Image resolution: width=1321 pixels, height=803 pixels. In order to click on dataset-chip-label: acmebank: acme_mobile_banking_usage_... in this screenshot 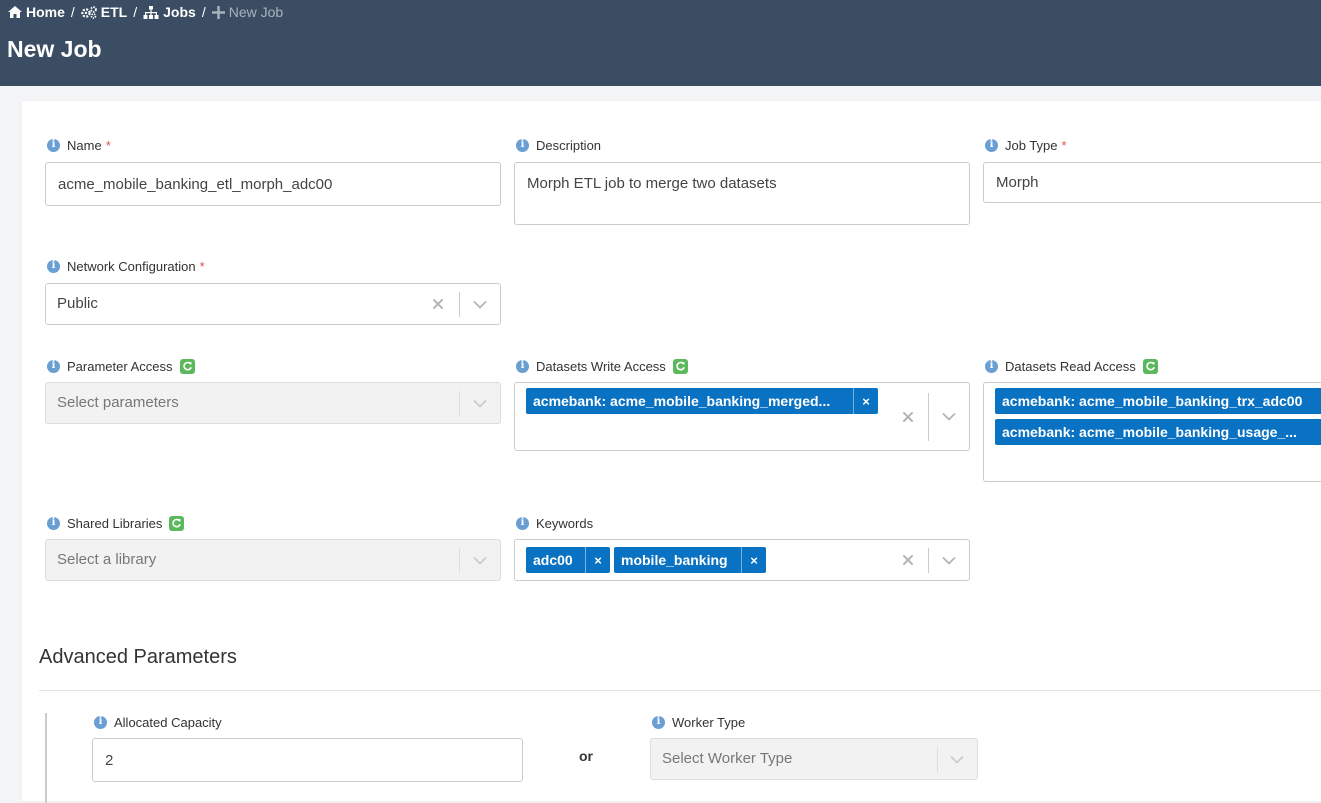, I will do `click(1149, 432)`.